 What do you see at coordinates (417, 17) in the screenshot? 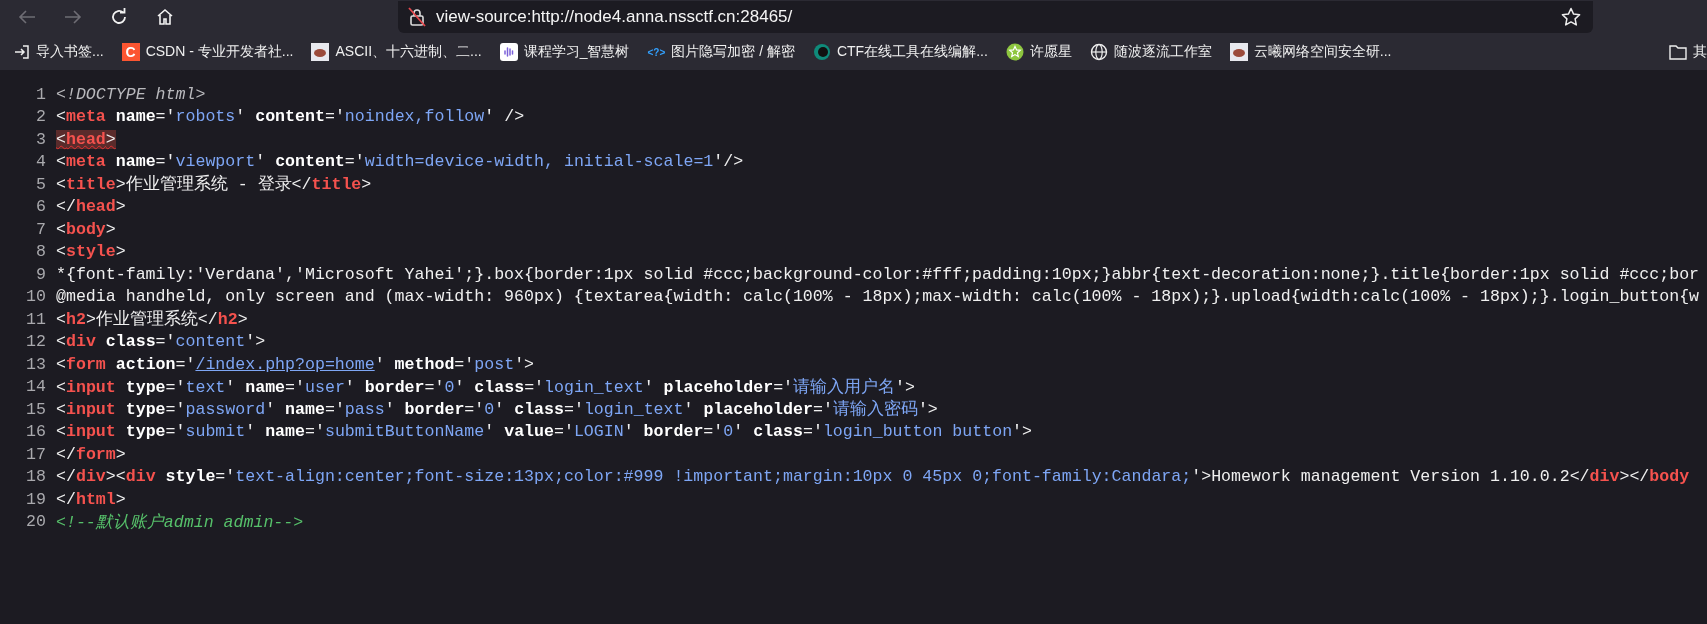
I see `lock-slash-icon` at bounding box center [417, 17].